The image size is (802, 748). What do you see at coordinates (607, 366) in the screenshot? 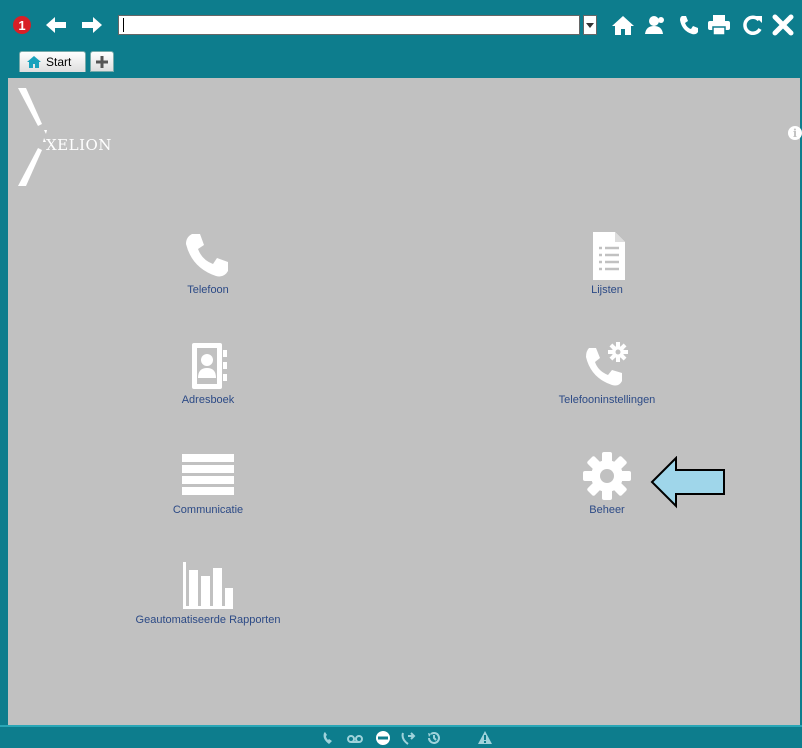
I see `phone-settings-icon` at bounding box center [607, 366].